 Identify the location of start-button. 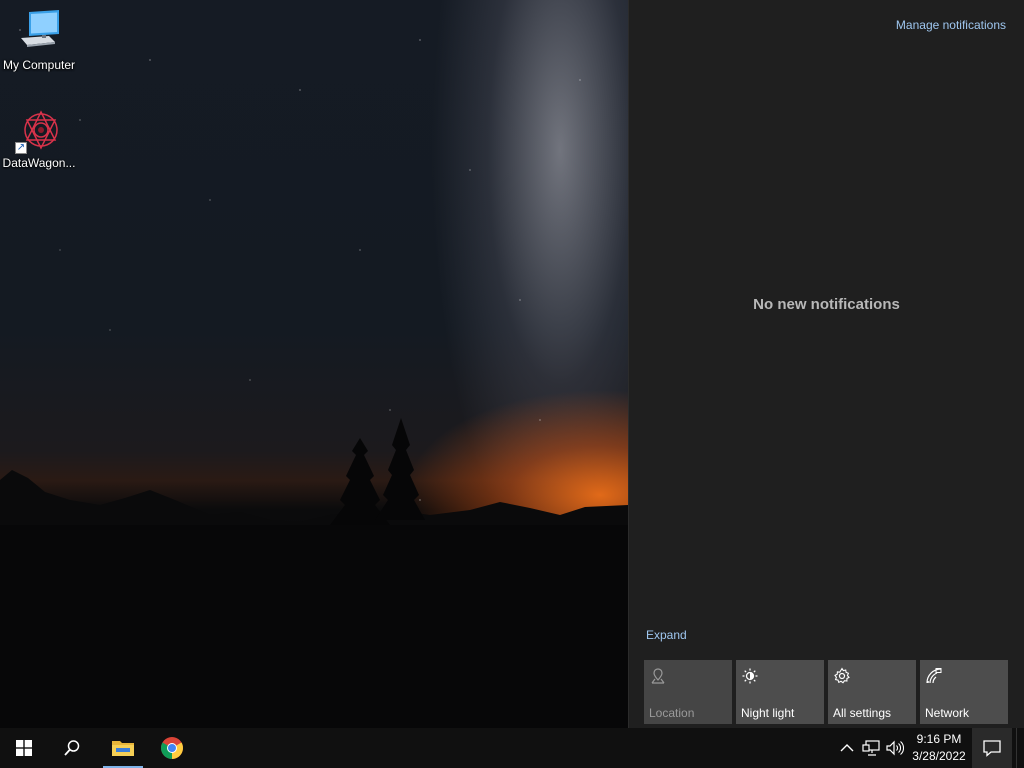
(24, 748).